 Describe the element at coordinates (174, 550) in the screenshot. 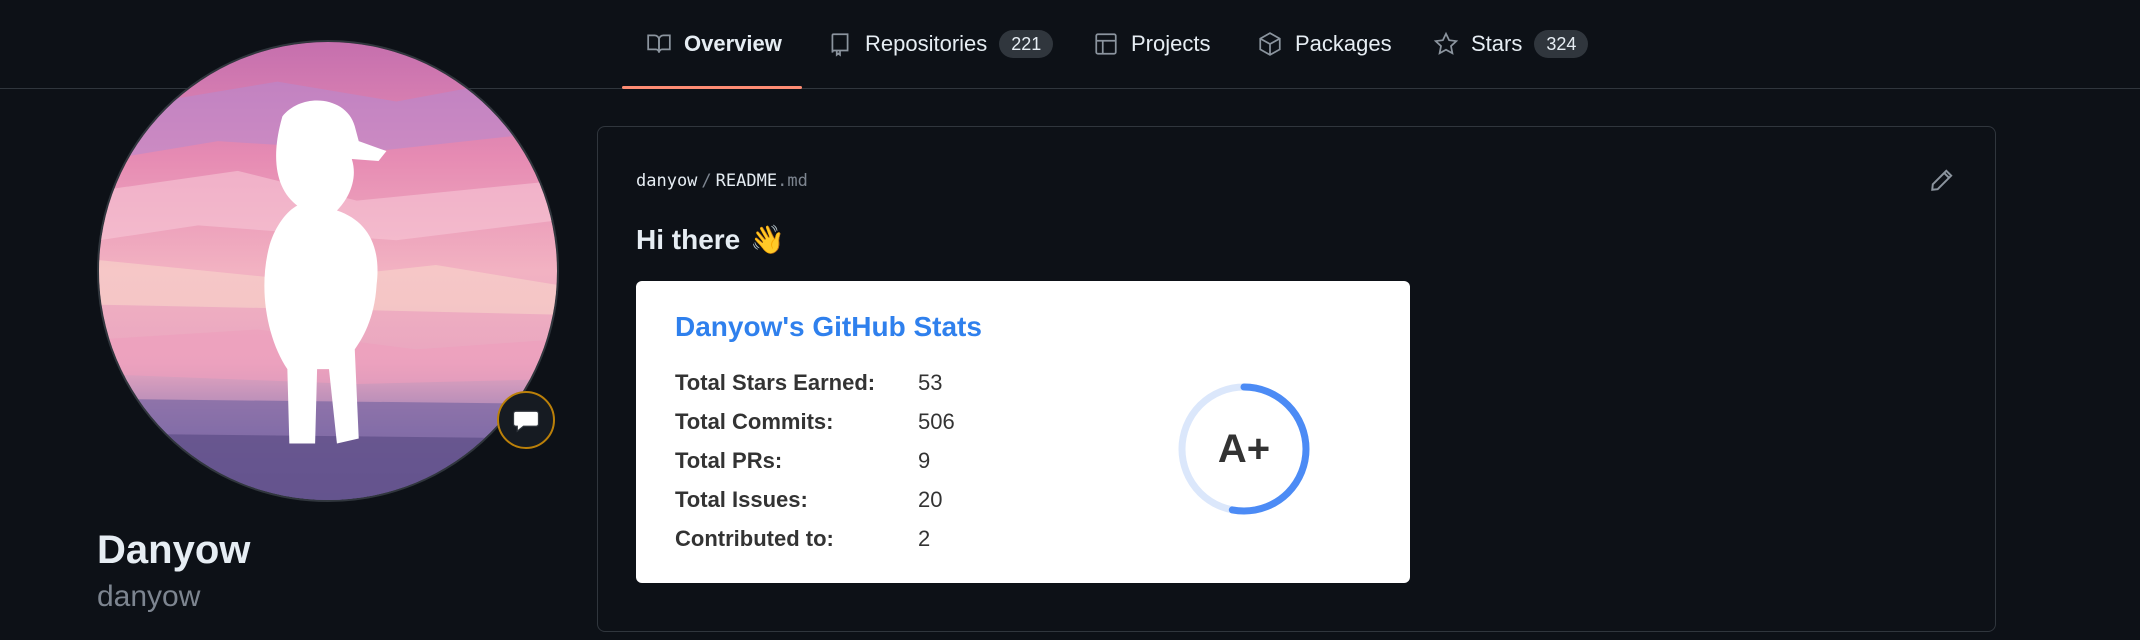

I see `profile-name: Danyow` at that location.